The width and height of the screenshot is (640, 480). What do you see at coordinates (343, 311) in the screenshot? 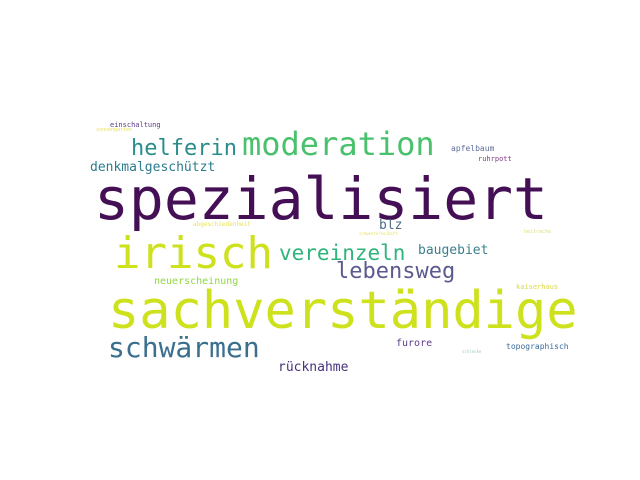
I see `word: sachverständige` at bounding box center [343, 311].